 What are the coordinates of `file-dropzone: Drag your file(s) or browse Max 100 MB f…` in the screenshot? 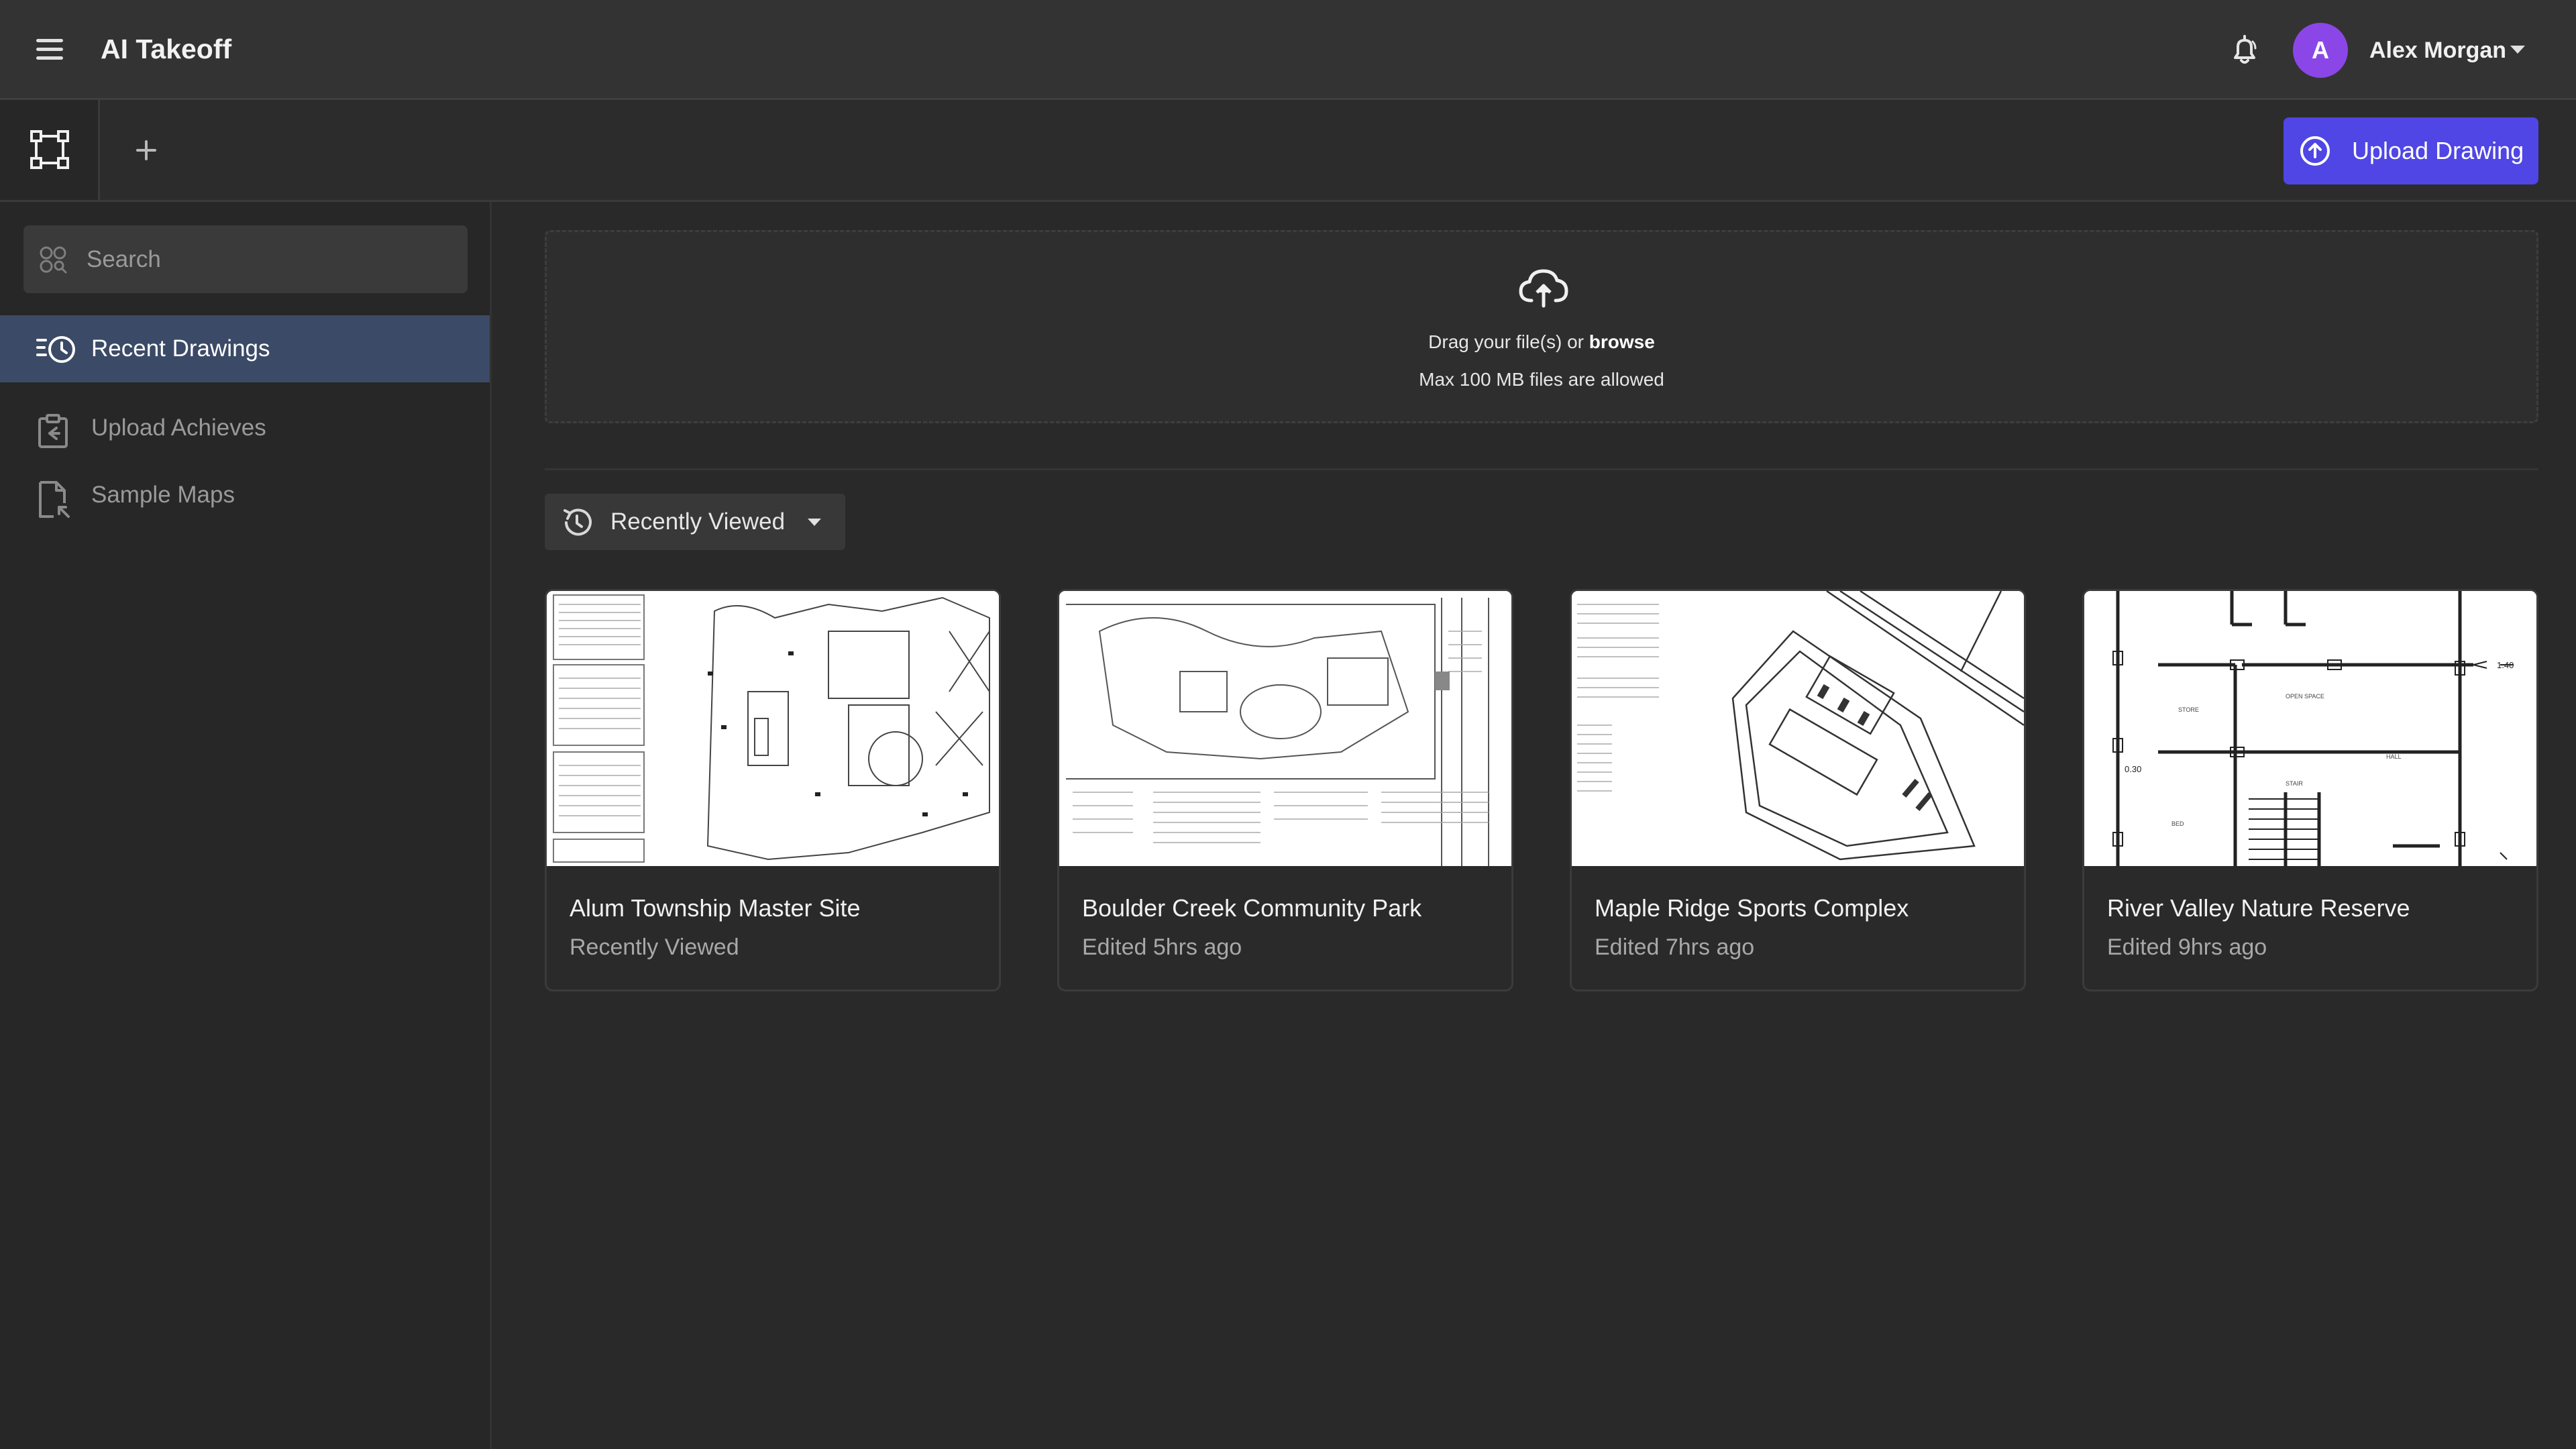 It's located at (1541, 326).